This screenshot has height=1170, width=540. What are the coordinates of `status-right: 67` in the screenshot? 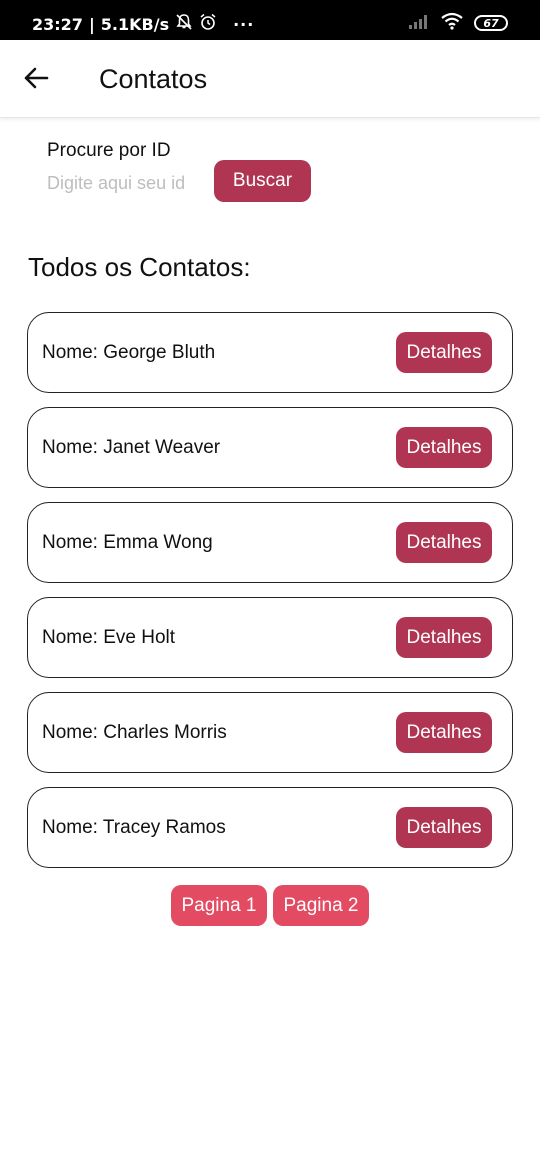 It's located at (458, 23).